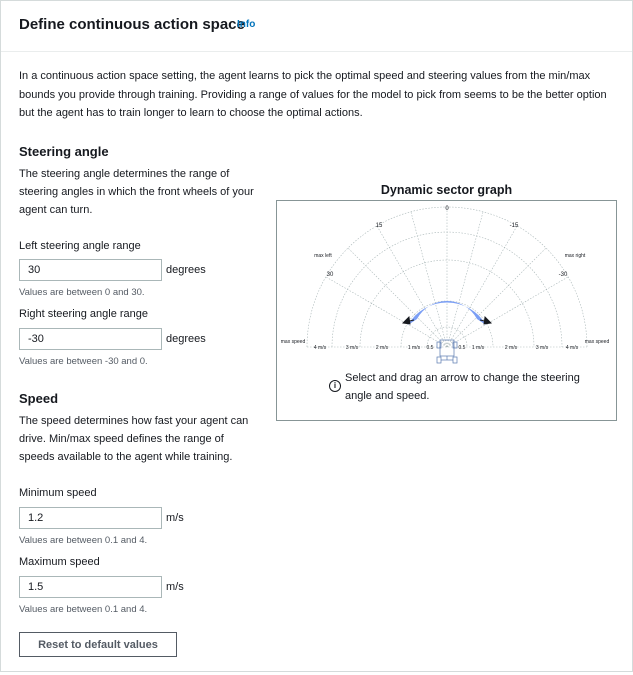  I want to click on speed-tick-right-05: 0.5, so click(462, 348).